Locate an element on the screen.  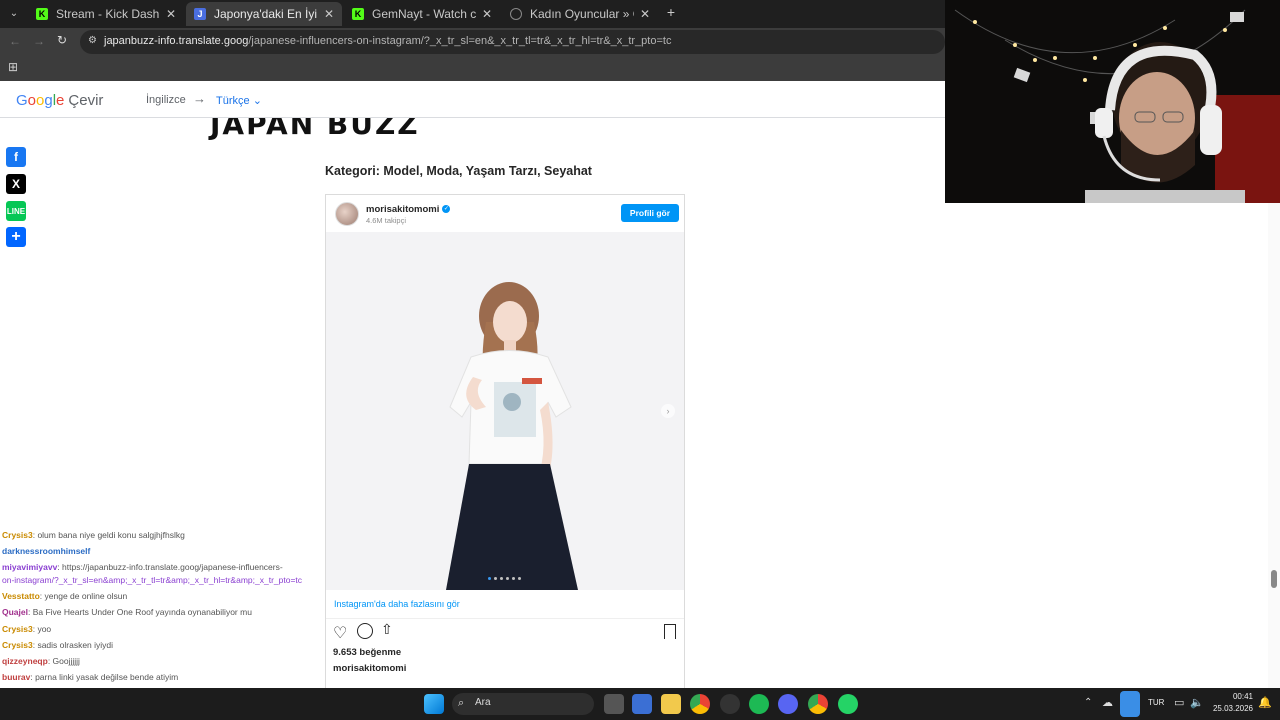
target-language-dropdown: Türkçe ⌄ is located at coordinates (239, 100).